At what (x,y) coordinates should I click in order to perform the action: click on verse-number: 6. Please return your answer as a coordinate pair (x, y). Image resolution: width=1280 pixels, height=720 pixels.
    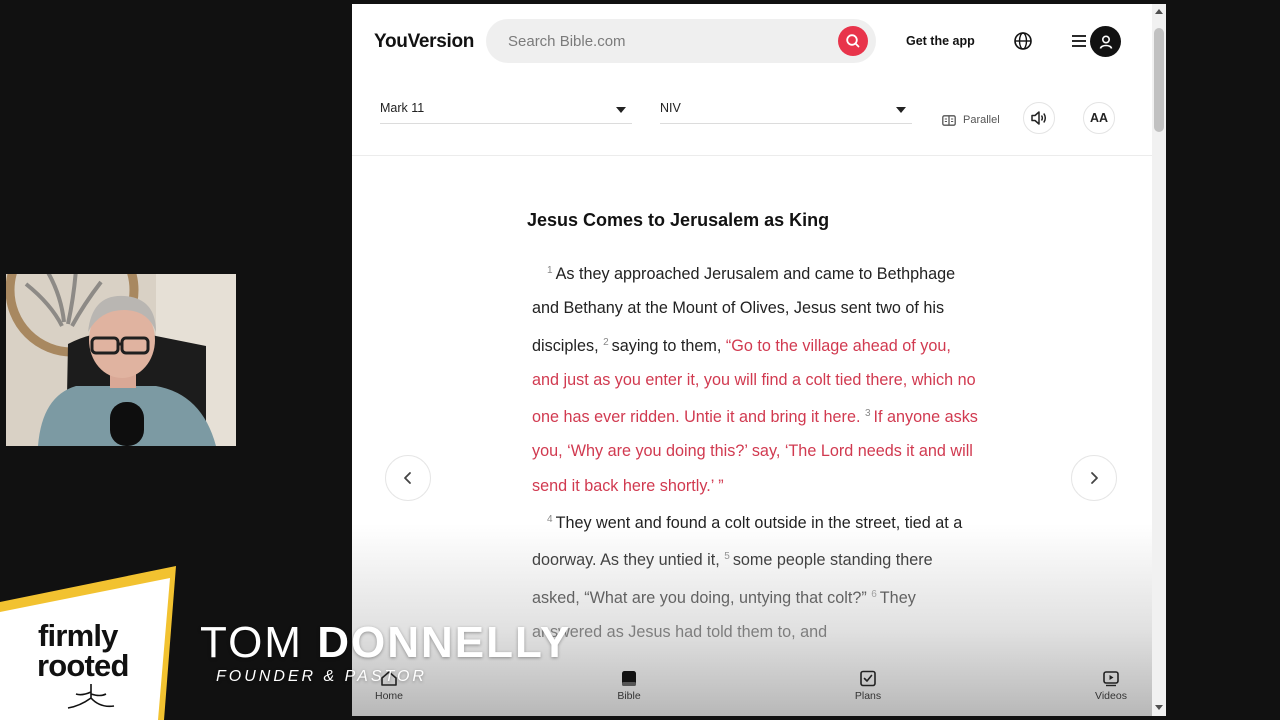
    Looking at the image, I should click on (874, 594).